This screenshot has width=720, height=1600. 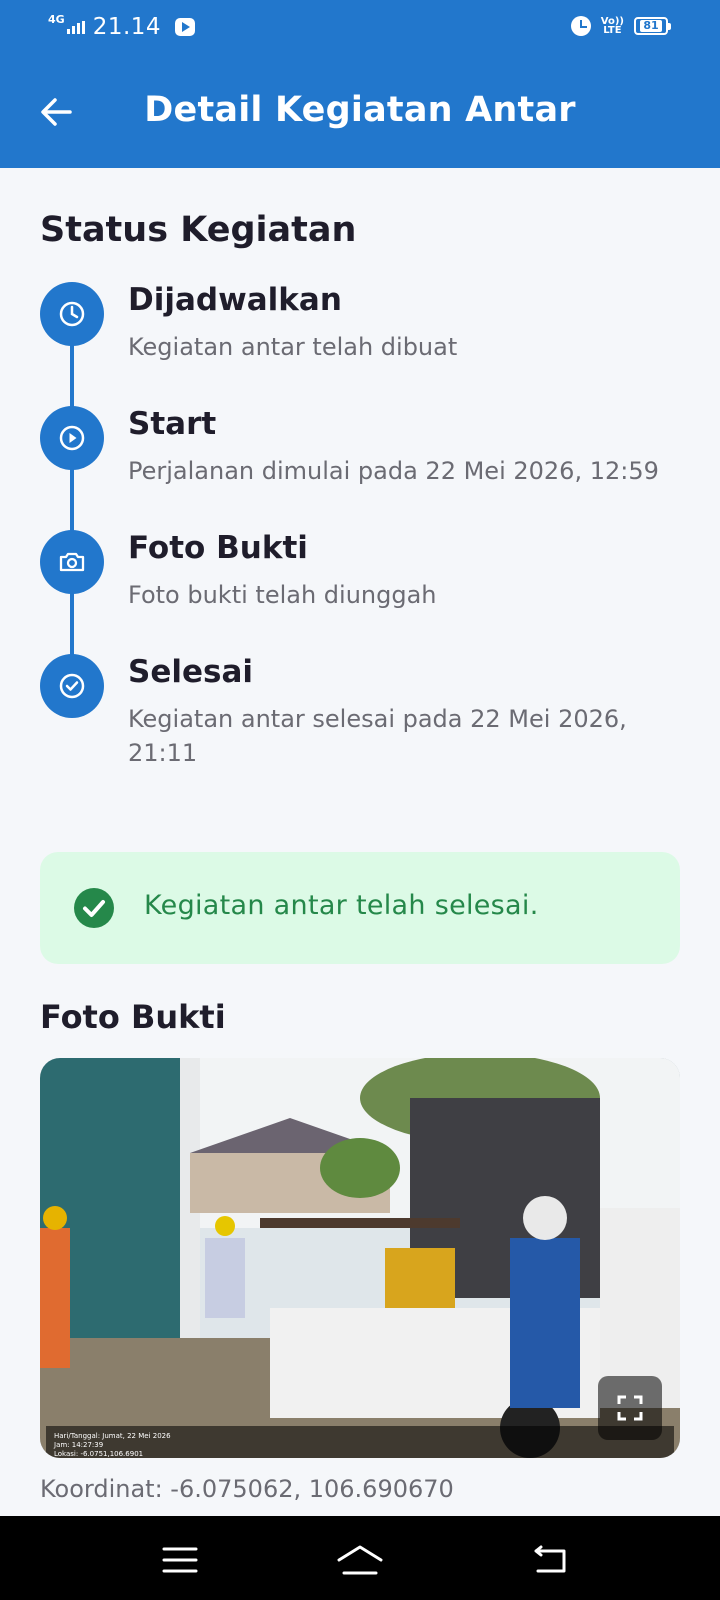 I want to click on network-label: 4G, so click(x=56, y=19).